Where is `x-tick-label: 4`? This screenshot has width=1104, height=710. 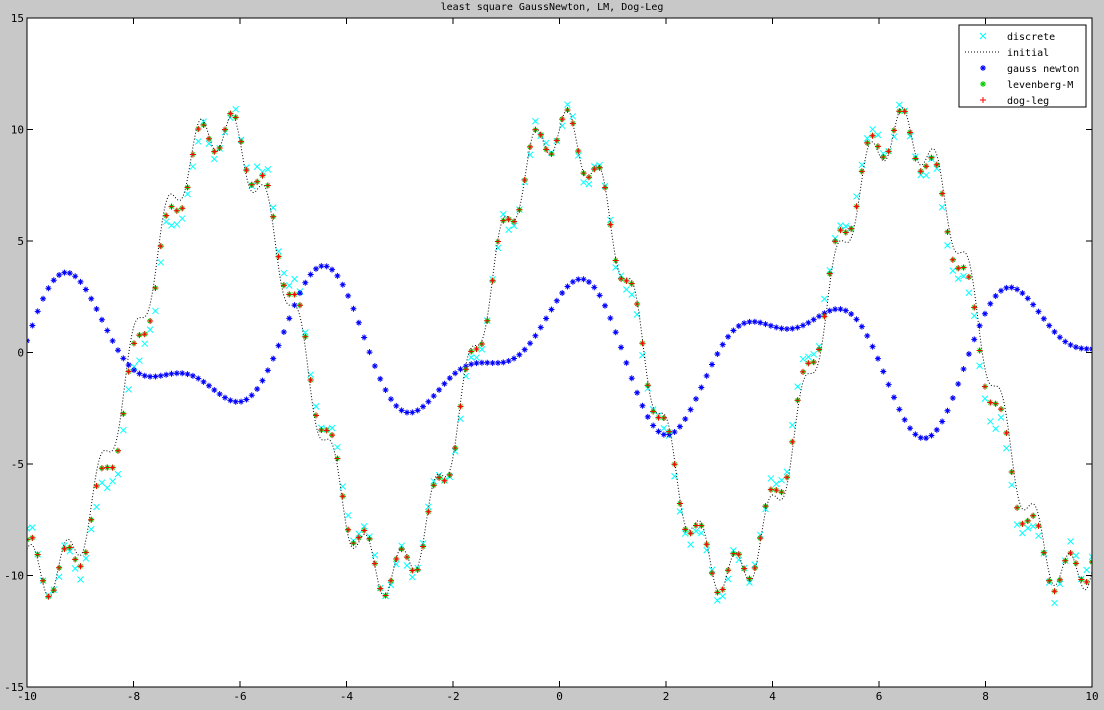 x-tick-label: 4 is located at coordinates (772, 696).